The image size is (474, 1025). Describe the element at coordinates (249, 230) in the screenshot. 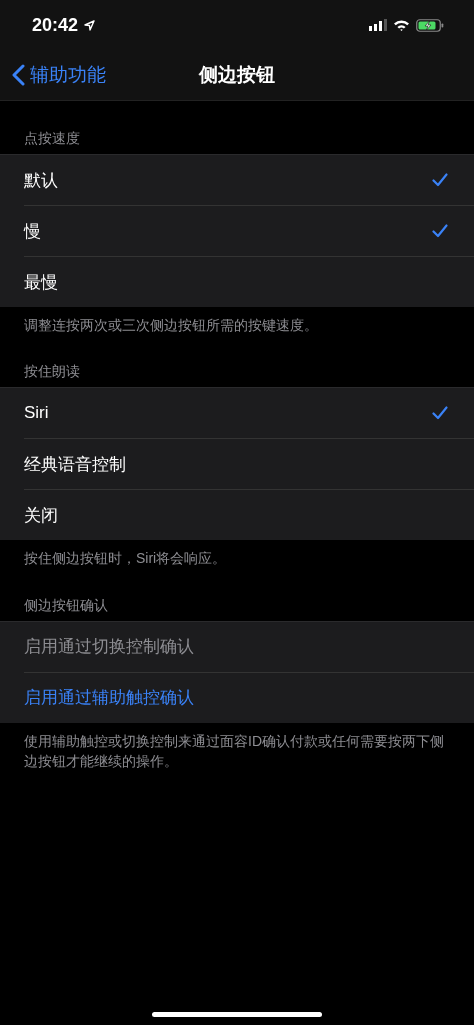

I see `settings-row: 慢` at that location.